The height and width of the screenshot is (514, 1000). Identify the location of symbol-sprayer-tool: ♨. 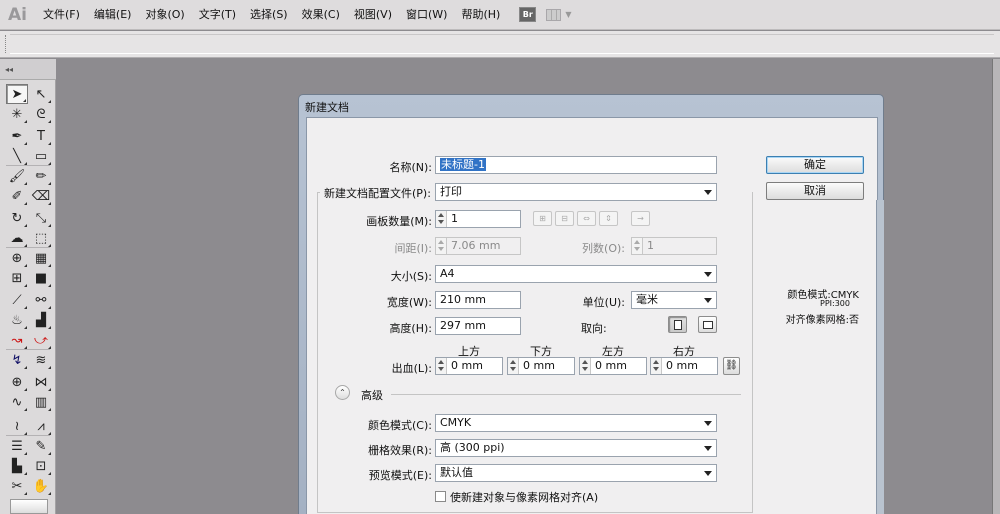
(17, 320).